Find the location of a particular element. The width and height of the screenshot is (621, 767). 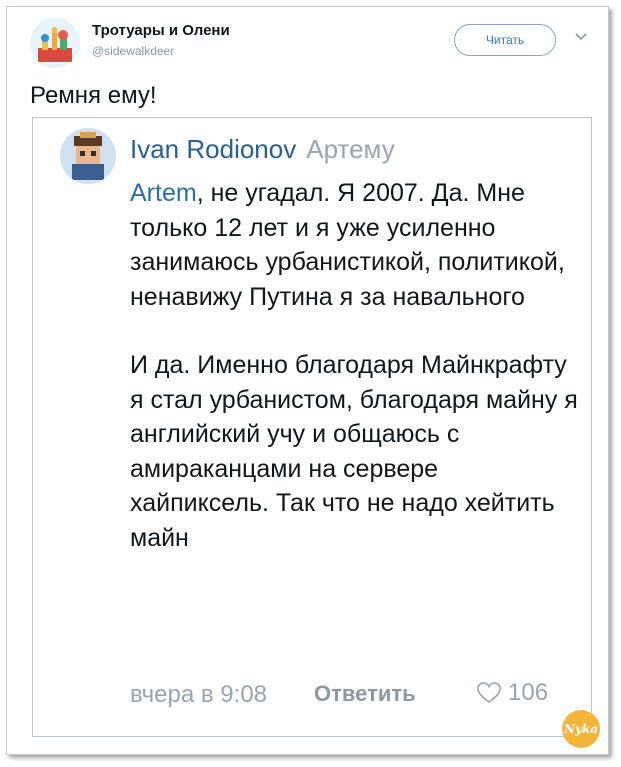

account-avatar is located at coordinates (55, 43).